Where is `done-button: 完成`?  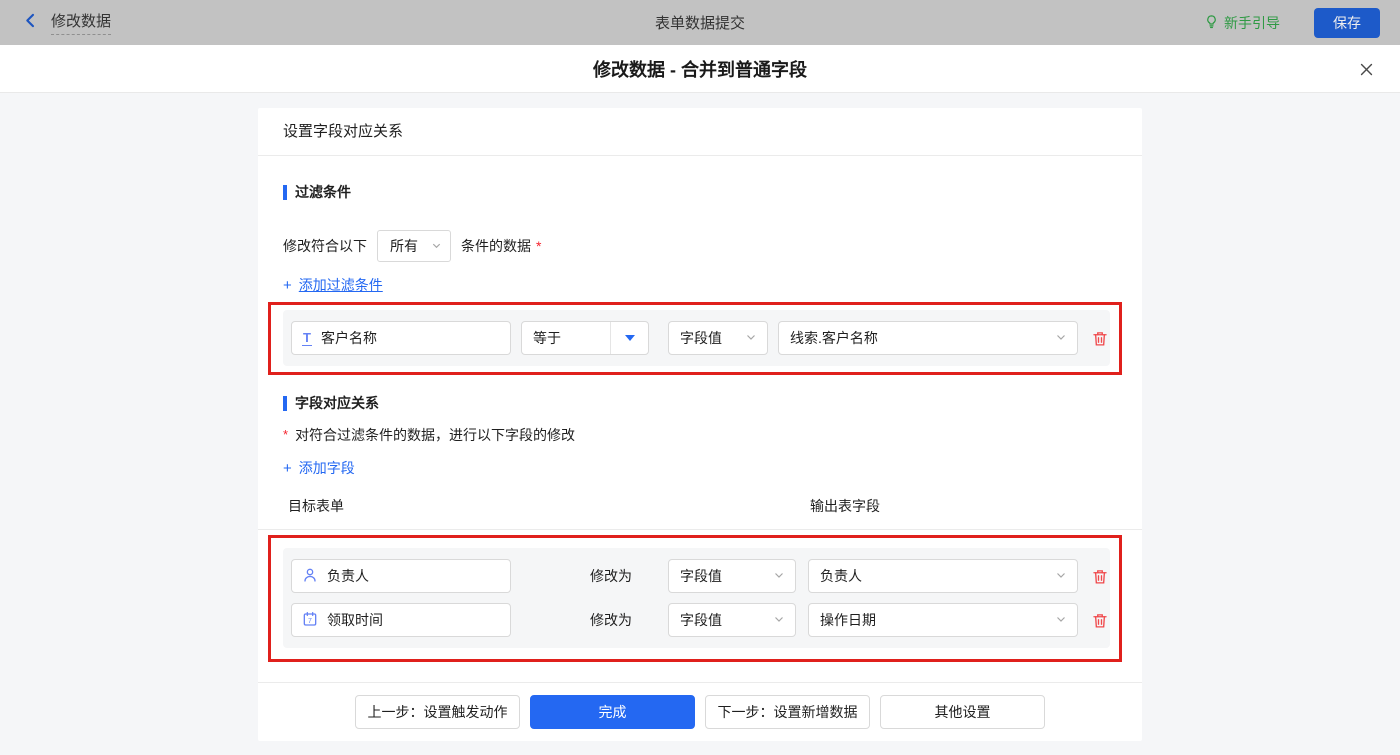 done-button: 完成 is located at coordinates (612, 712).